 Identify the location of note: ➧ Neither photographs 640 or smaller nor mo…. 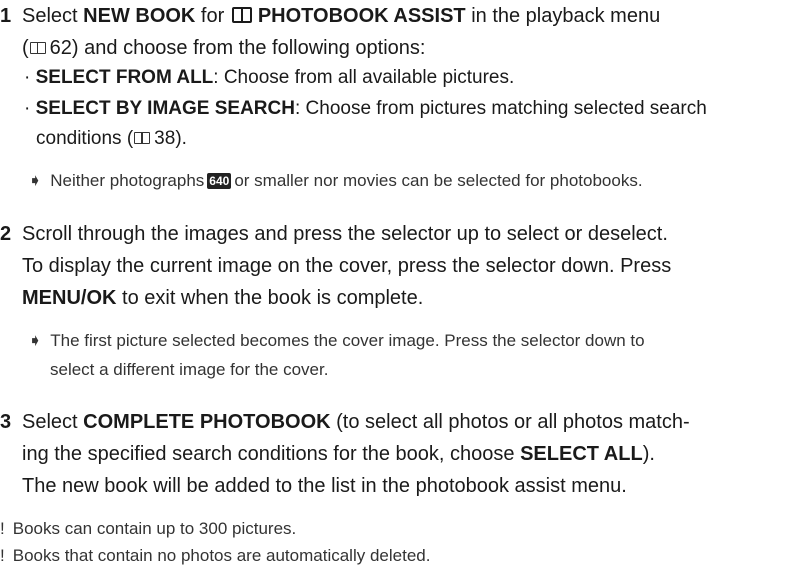
(335, 180).